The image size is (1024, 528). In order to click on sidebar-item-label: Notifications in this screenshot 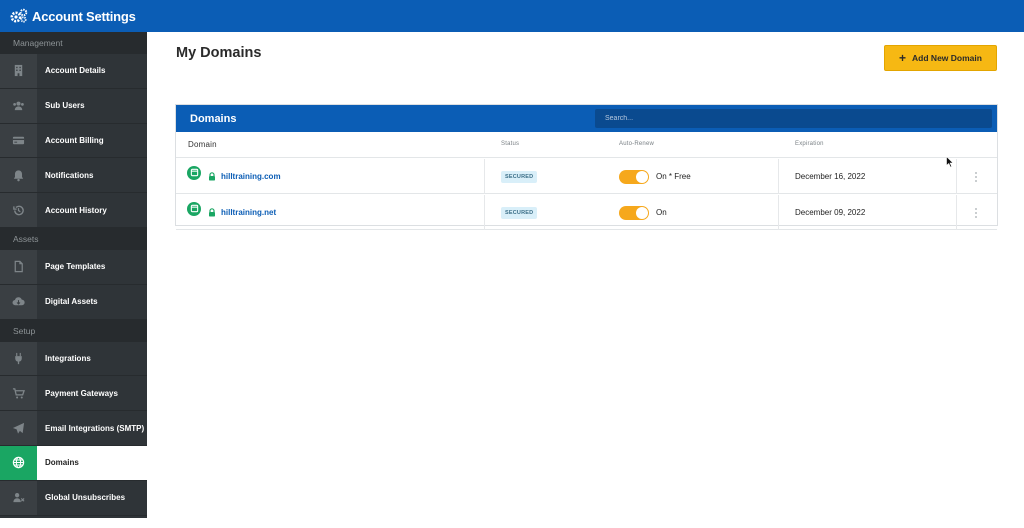, I will do `click(92, 175)`.